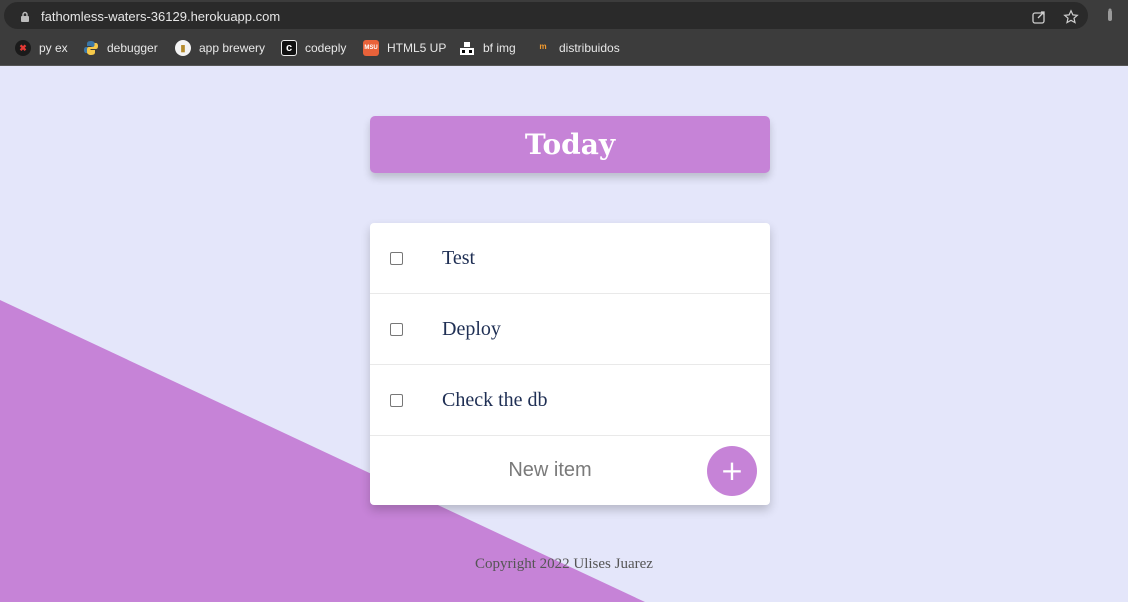  Describe the element at coordinates (471, 329) in the screenshot. I see `item-label: Deploy` at that location.